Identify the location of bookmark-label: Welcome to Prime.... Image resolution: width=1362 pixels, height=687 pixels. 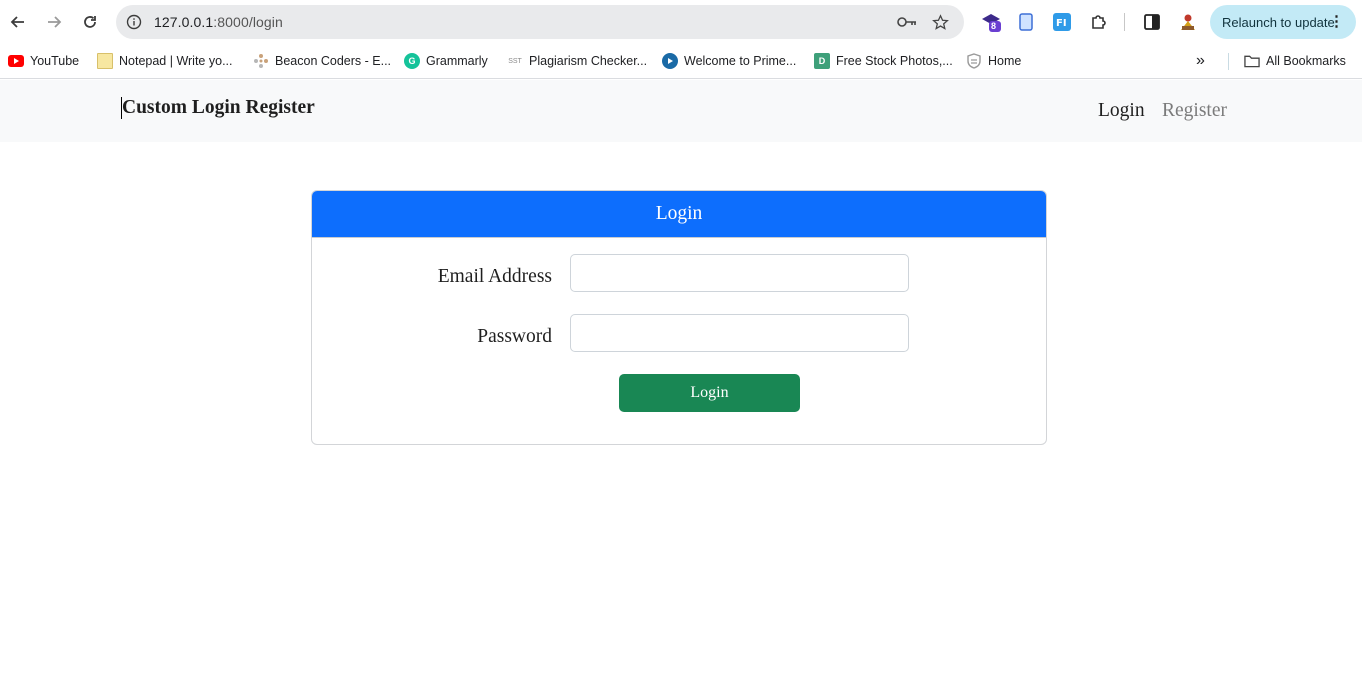
(740, 61).